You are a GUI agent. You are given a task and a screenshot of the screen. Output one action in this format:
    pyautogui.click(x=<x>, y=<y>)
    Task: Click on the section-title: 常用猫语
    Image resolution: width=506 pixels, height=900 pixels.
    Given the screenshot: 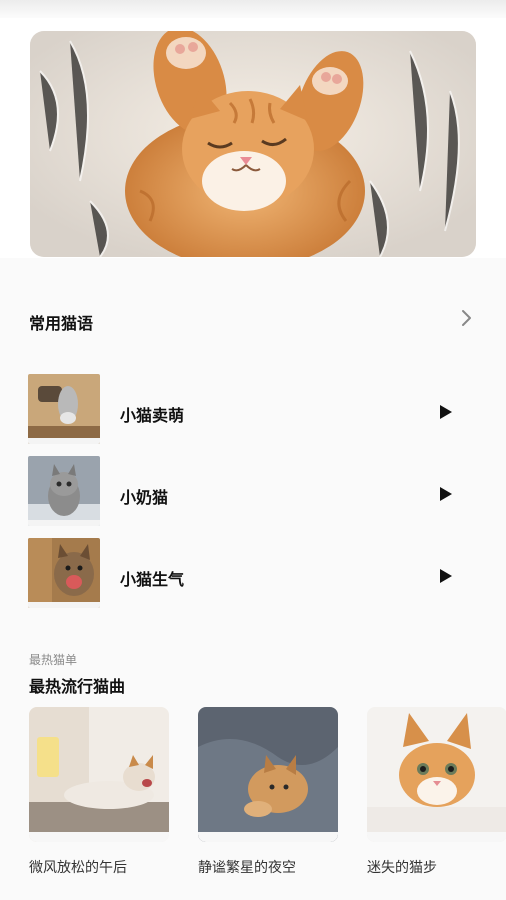 What is the action you would take?
    pyautogui.click(x=61, y=323)
    